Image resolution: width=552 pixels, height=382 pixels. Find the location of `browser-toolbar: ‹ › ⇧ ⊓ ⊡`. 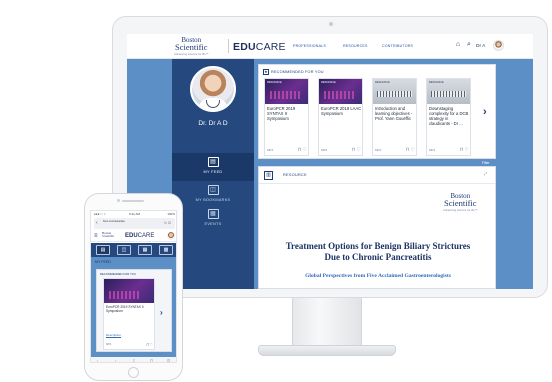

browser-toolbar: ‹ › ⇧ ⊓ ⊡ is located at coordinates (133, 359).